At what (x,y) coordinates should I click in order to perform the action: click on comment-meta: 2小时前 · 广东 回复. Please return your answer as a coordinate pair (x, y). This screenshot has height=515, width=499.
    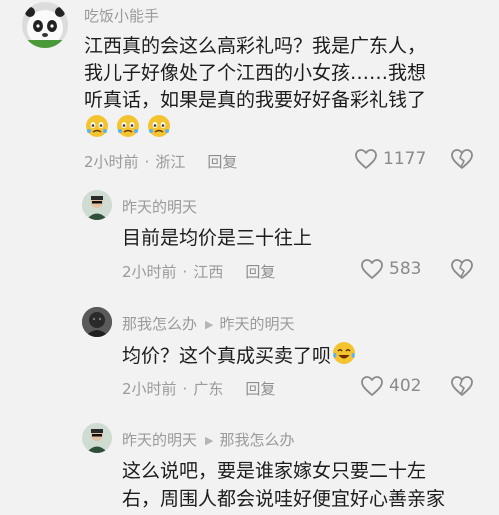
    Looking at the image, I should click on (199, 389).